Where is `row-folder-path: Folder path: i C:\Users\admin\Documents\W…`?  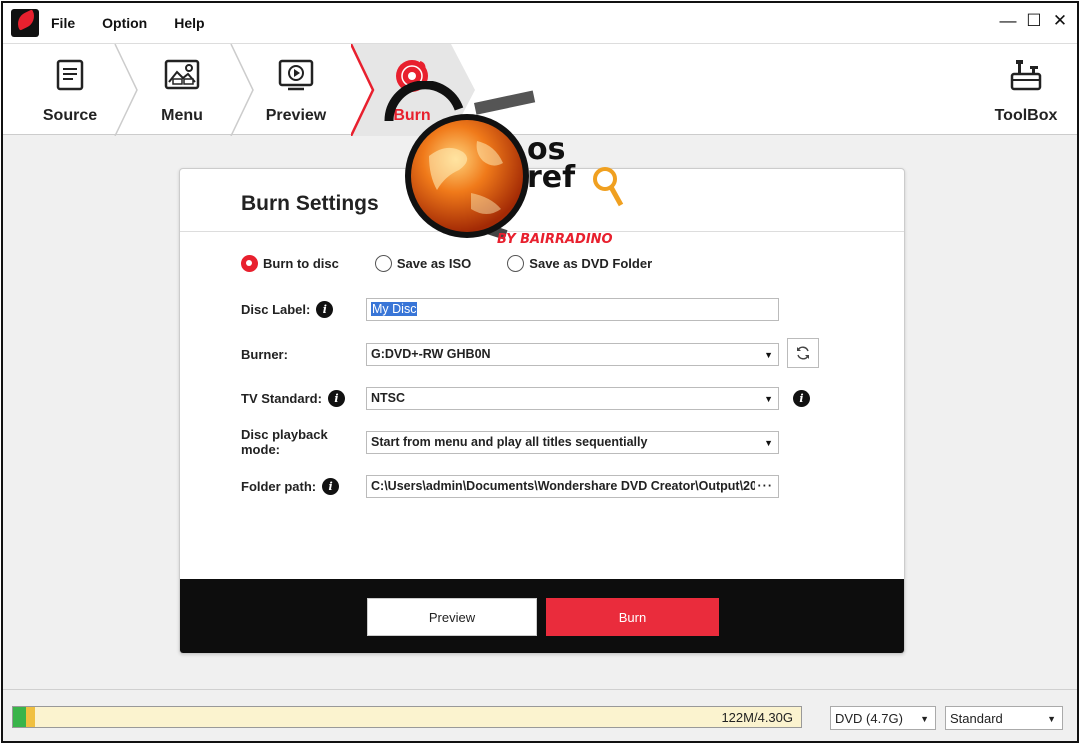
row-folder-path: Folder path: i C:\Users\admin\Documents\W… is located at coordinates (561, 486).